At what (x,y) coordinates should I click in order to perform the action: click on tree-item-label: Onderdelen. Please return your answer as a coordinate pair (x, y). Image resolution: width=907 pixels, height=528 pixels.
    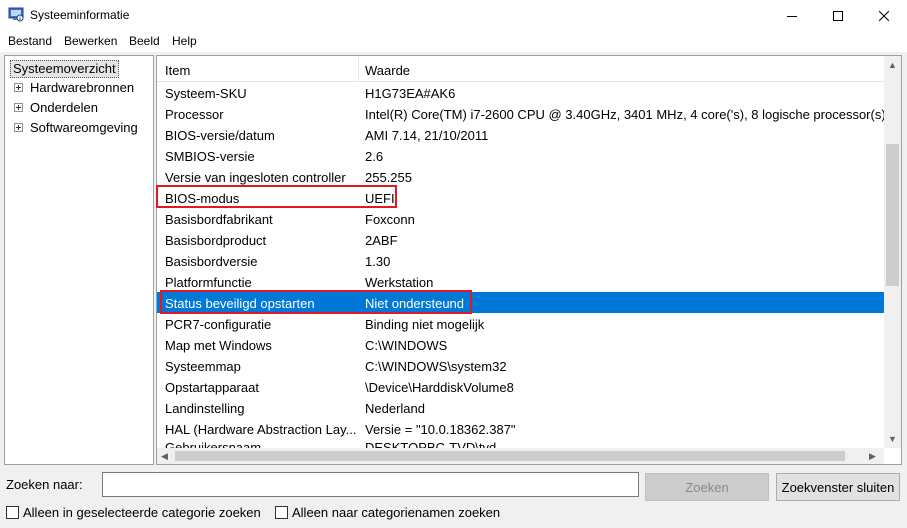
    Looking at the image, I should click on (64, 107).